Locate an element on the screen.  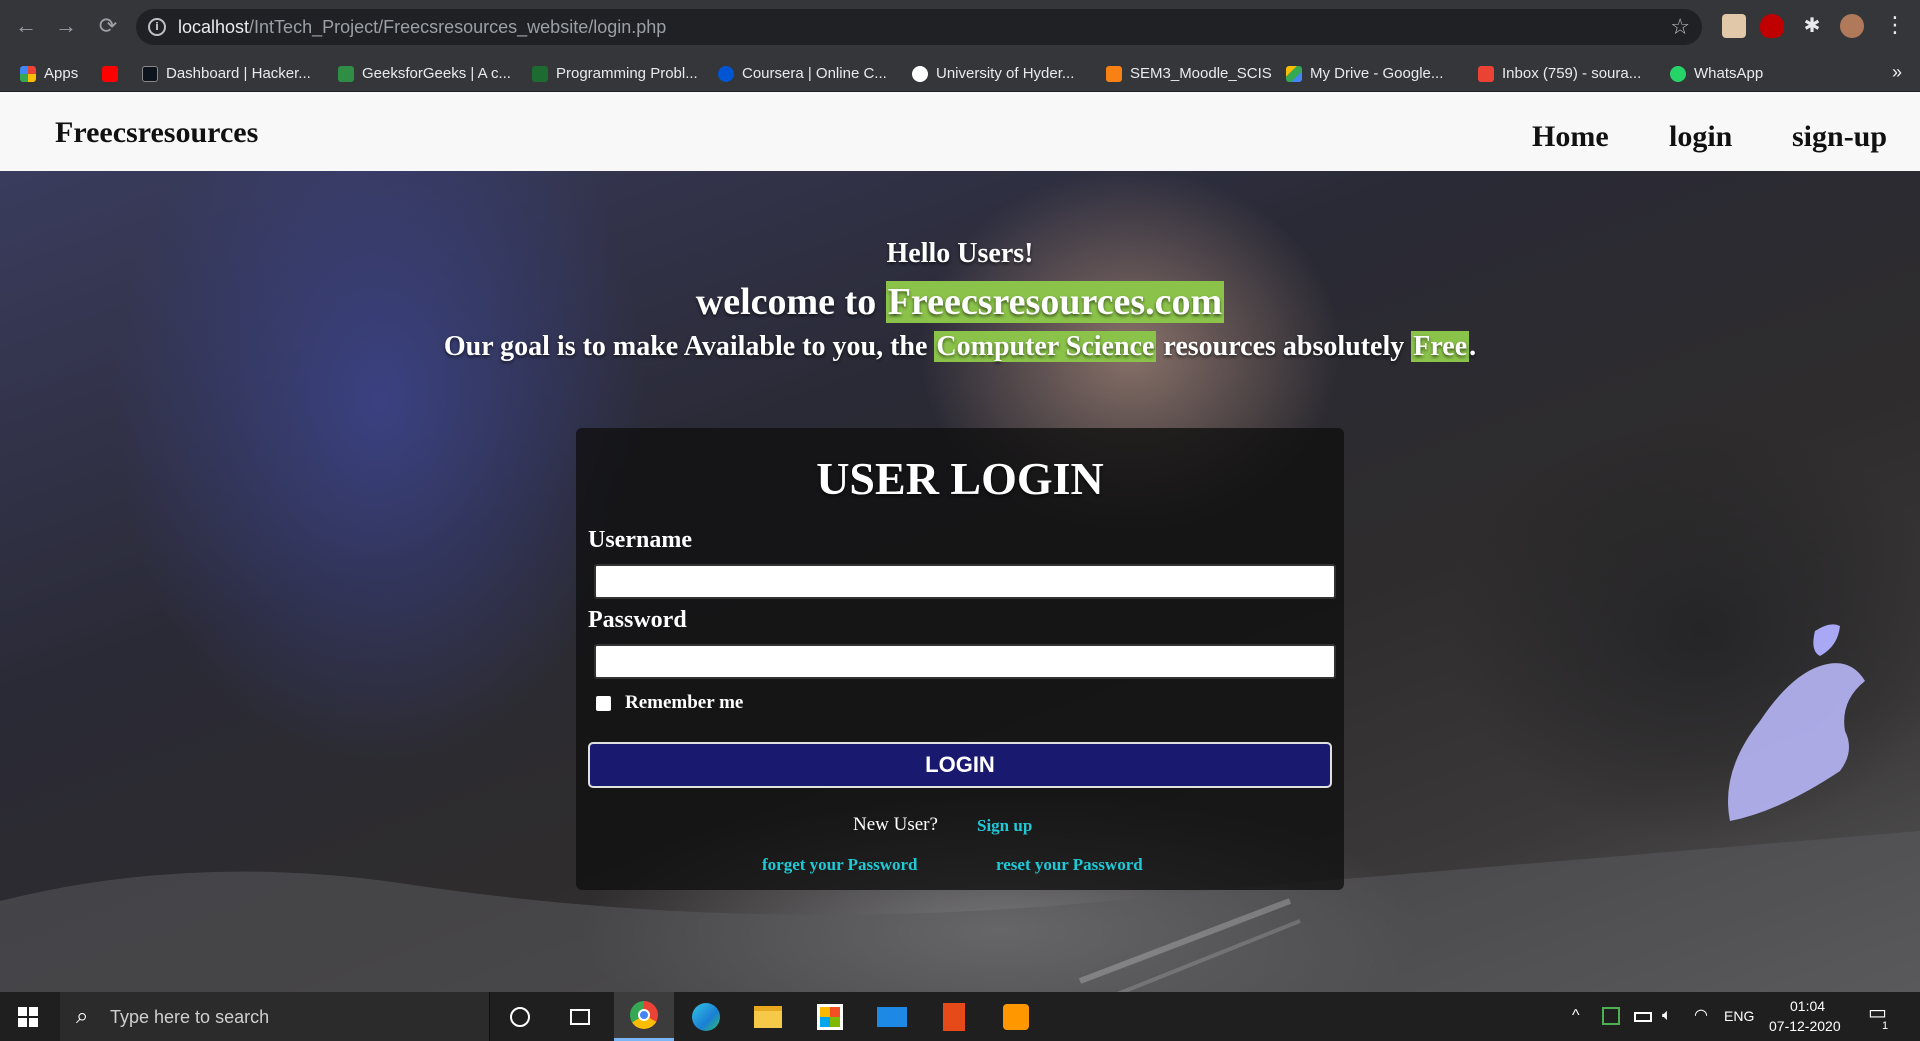
reset-password-link: reset your Password is located at coordinates (1069, 865).